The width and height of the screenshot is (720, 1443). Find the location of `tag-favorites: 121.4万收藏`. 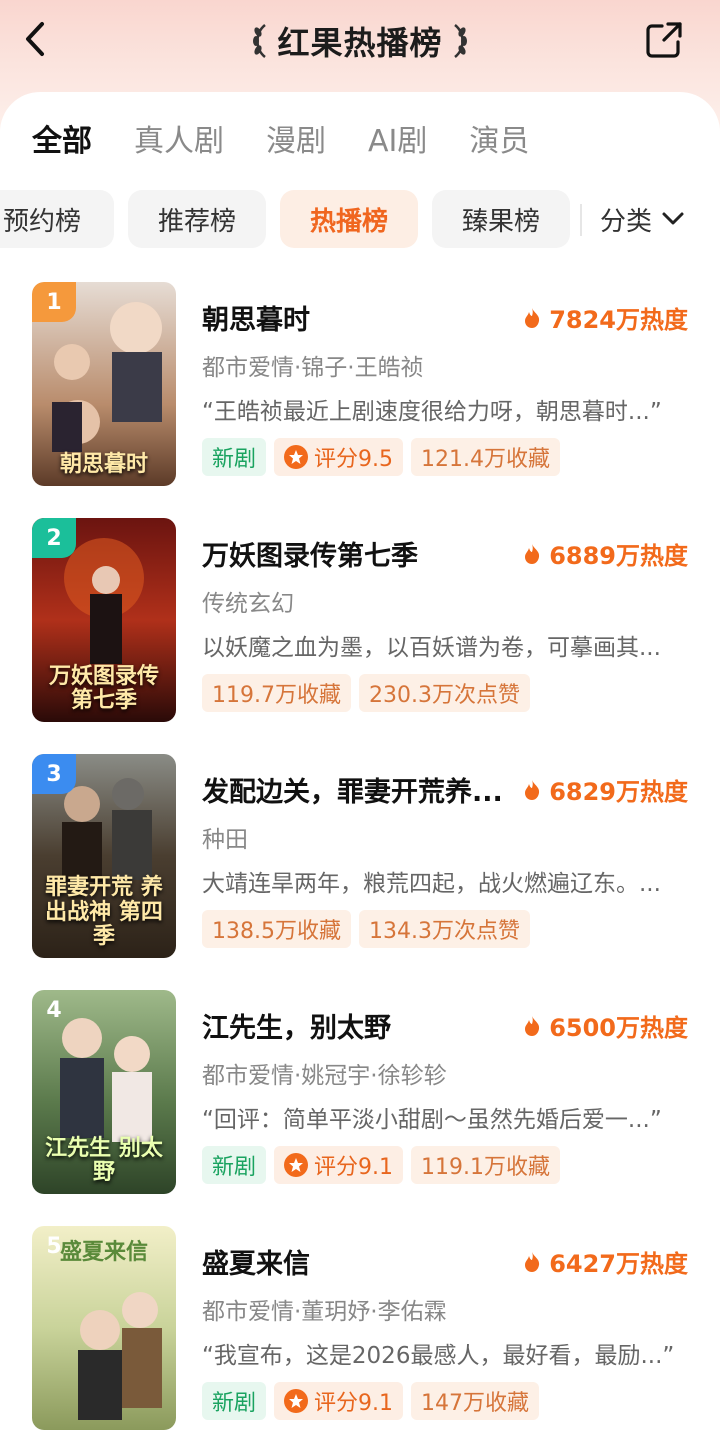

tag-favorites: 121.4万收藏 is located at coordinates (485, 457).